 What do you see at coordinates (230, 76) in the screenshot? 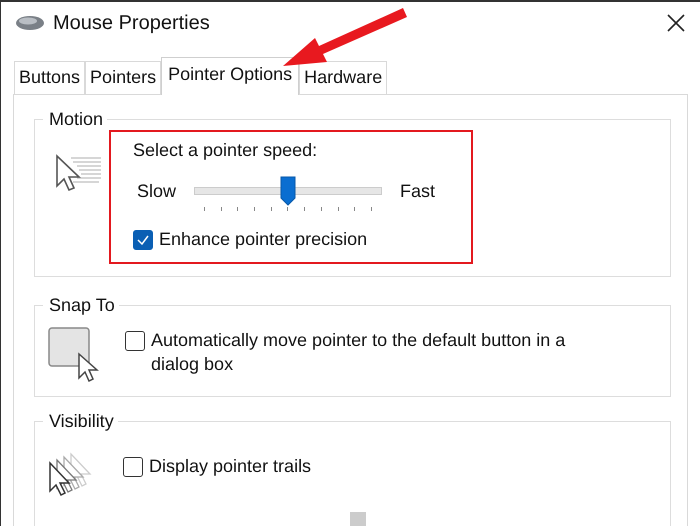
I see `tab: Pointer Options` at bounding box center [230, 76].